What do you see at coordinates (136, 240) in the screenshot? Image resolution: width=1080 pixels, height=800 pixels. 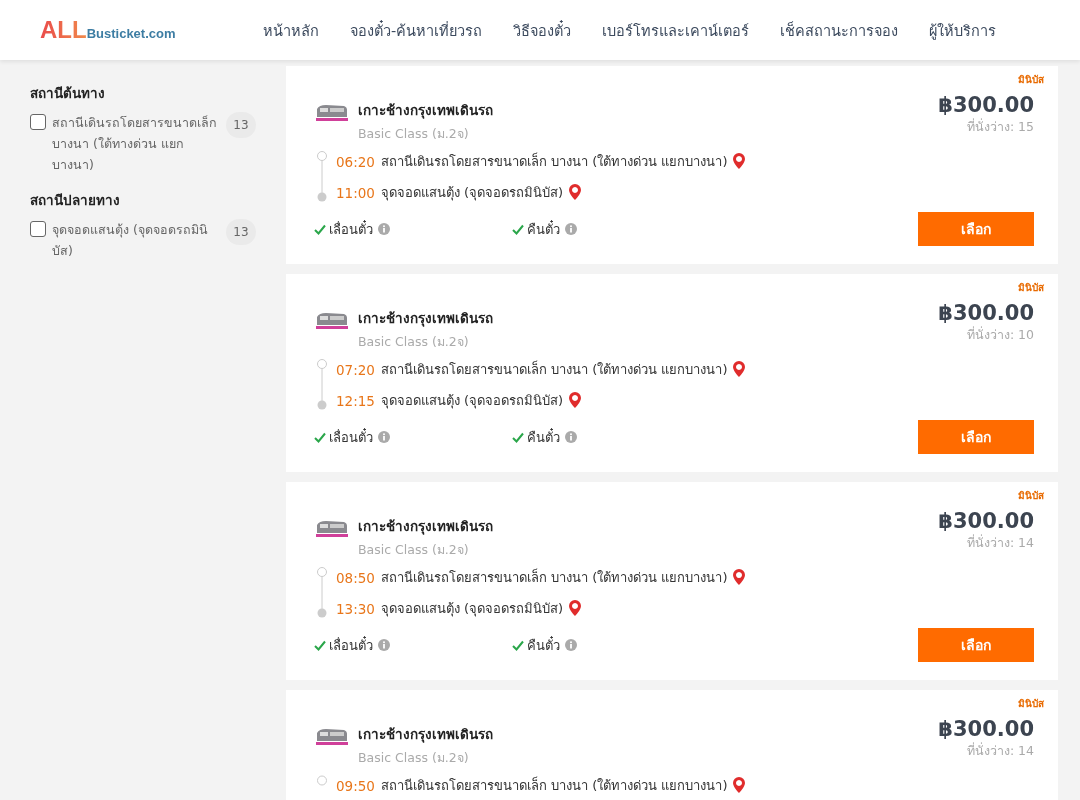 I see `filter-label: จุดจอดแสนตุ้ง (จุดจอดรถมินิบัส)` at bounding box center [136, 240].